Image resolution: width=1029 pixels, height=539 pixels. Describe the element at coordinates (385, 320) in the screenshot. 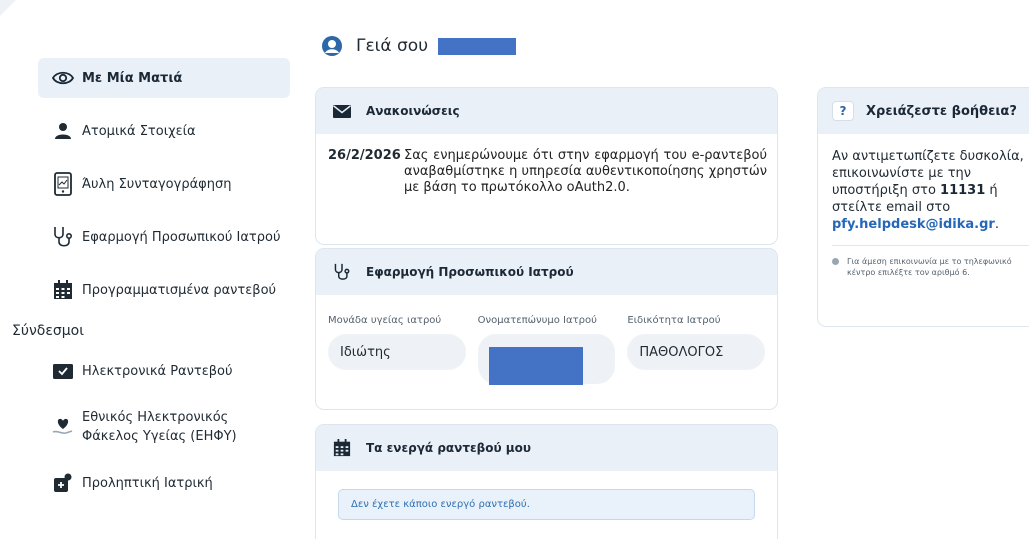

I see `health-unit-label: Μονάδα υγείας ιατρού` at that location.